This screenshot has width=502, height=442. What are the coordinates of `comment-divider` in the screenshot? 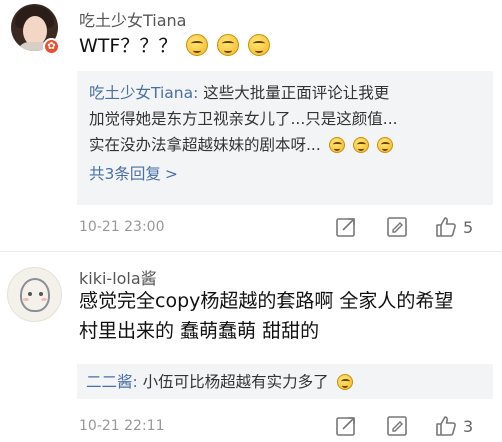 It's located at (251, 251).